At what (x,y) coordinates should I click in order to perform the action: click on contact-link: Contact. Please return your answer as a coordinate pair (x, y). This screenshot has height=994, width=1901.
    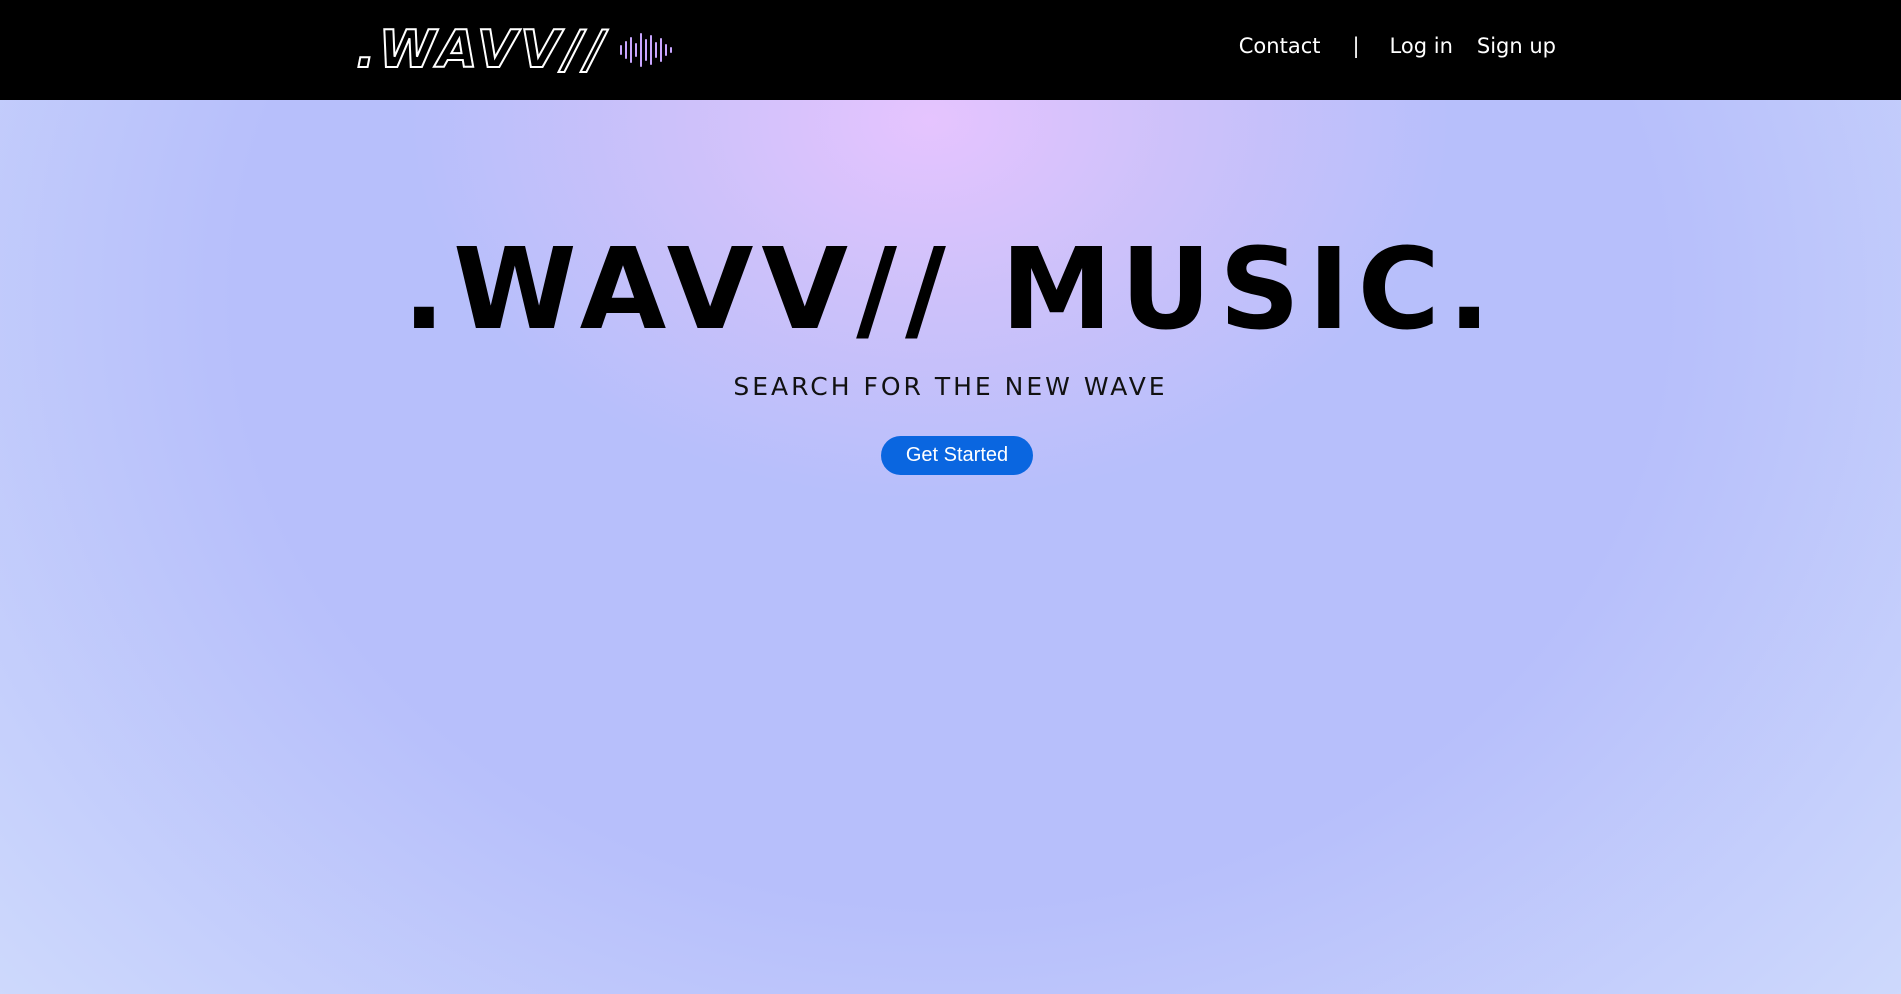
    Looking at the image, I should click on (1280, 46).